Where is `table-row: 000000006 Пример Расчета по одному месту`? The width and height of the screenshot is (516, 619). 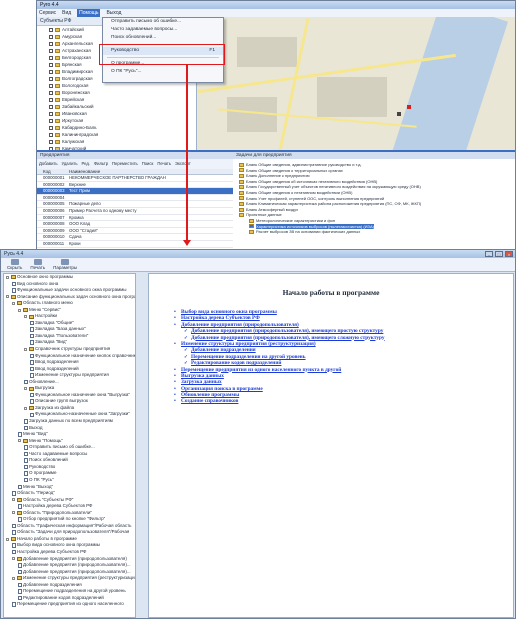
table-row: 000000006 Пример Расчета по одному месту is located at coordinates (135, 211).